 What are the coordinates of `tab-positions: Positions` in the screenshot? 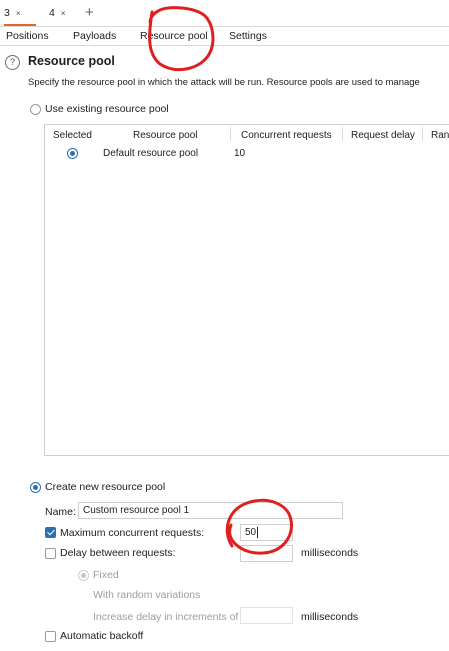 It's located at (27, 36).